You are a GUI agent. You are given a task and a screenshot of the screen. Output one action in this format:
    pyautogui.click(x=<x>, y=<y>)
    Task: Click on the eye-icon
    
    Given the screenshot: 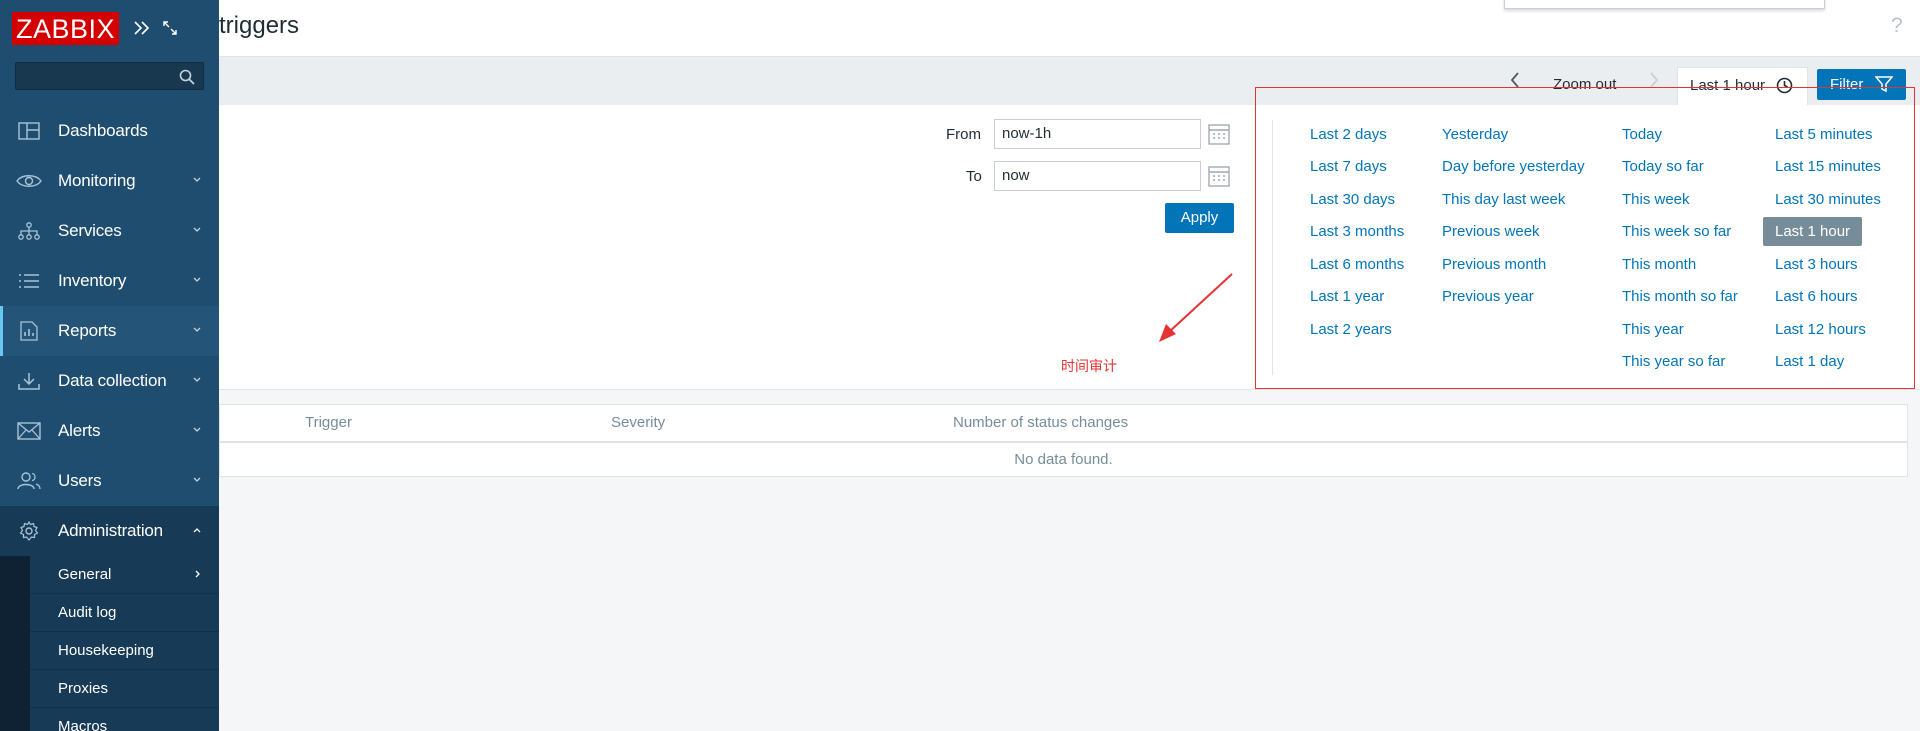 What is the action you would take?
    pyautogui.click(x=29, y=181)
    